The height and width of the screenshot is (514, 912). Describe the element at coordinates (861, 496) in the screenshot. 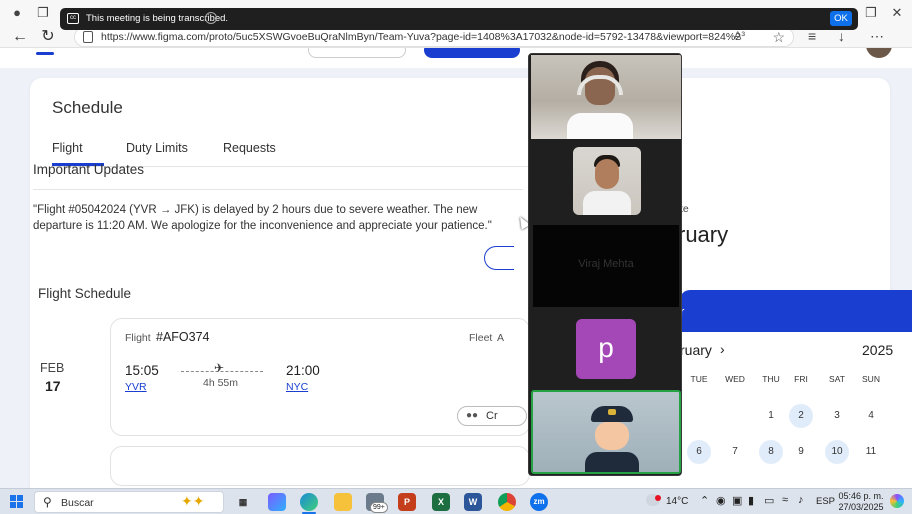

I see `clock-time: 05:46 p. m.` at that location.